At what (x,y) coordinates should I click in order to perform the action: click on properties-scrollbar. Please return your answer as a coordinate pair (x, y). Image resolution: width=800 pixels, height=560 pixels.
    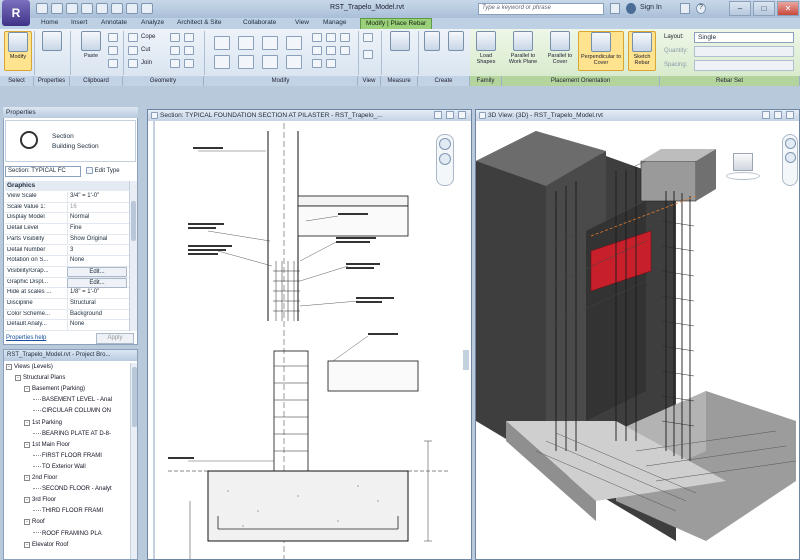
    Looking at the image, I should click on (133, 256).